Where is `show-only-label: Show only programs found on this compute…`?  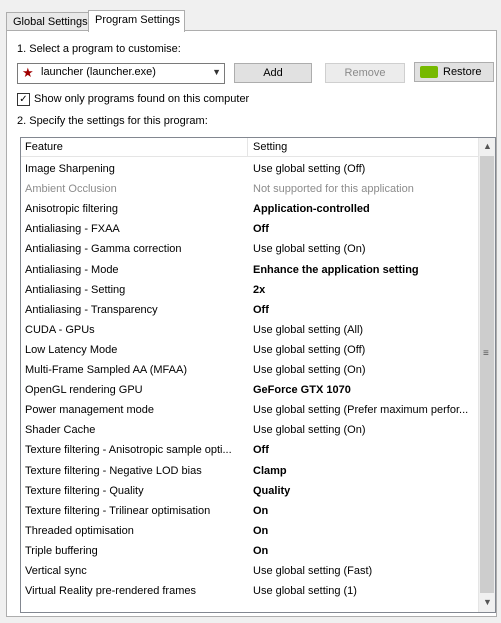 show-only-label: Show only programs found on this compute… is located at coordinates (141, 99).